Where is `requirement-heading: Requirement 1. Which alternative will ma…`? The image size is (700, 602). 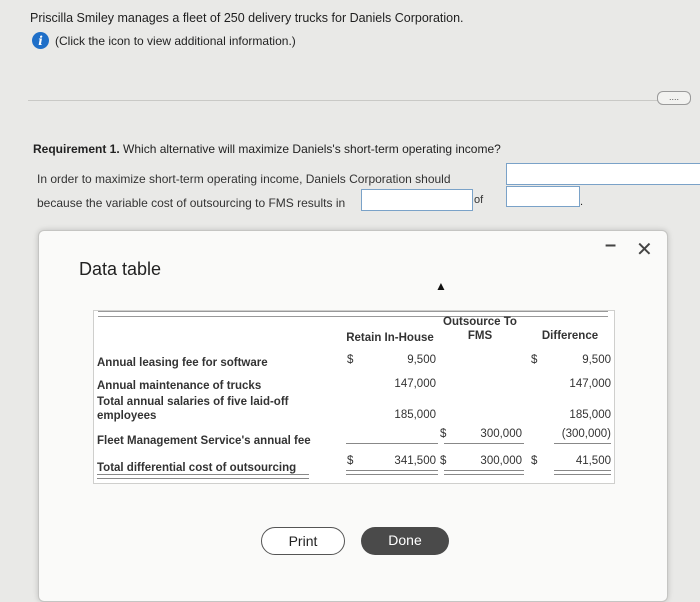
requirement-heading: Requirement 1. Which alternative will ma… is located at coordinates (267, 149).